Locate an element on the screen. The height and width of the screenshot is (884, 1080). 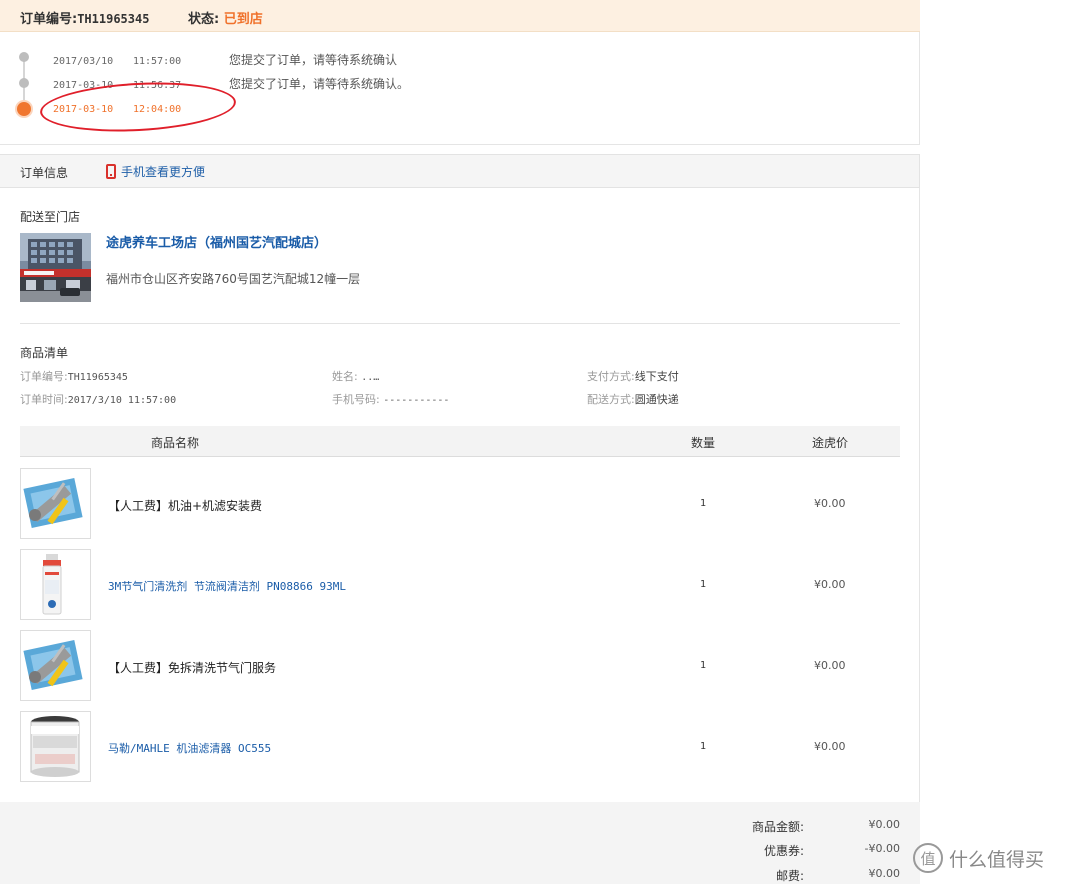
watermark-logo-icon: 值 is located at coordinates (928, 858).